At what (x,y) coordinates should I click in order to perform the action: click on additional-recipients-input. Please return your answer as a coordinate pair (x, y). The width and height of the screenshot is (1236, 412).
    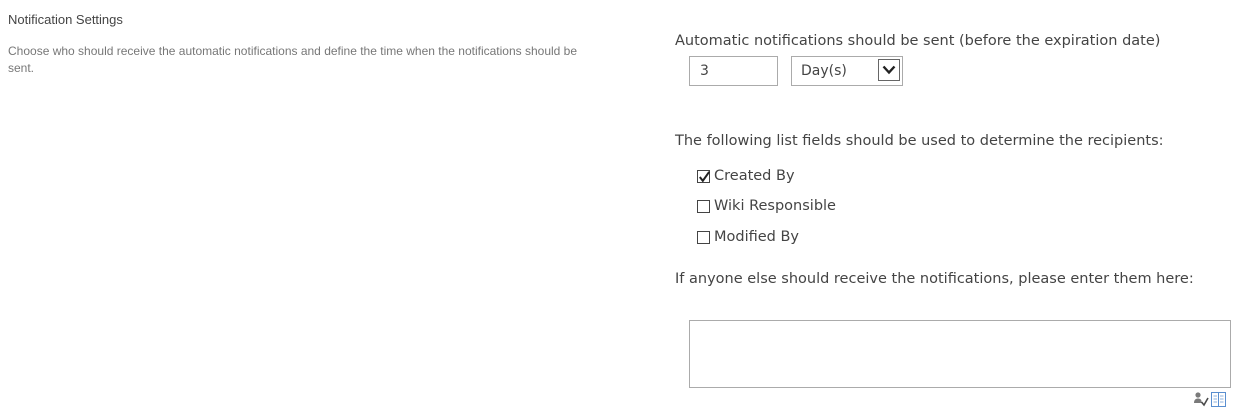
    Looking at the image, I should click on (960, 354).